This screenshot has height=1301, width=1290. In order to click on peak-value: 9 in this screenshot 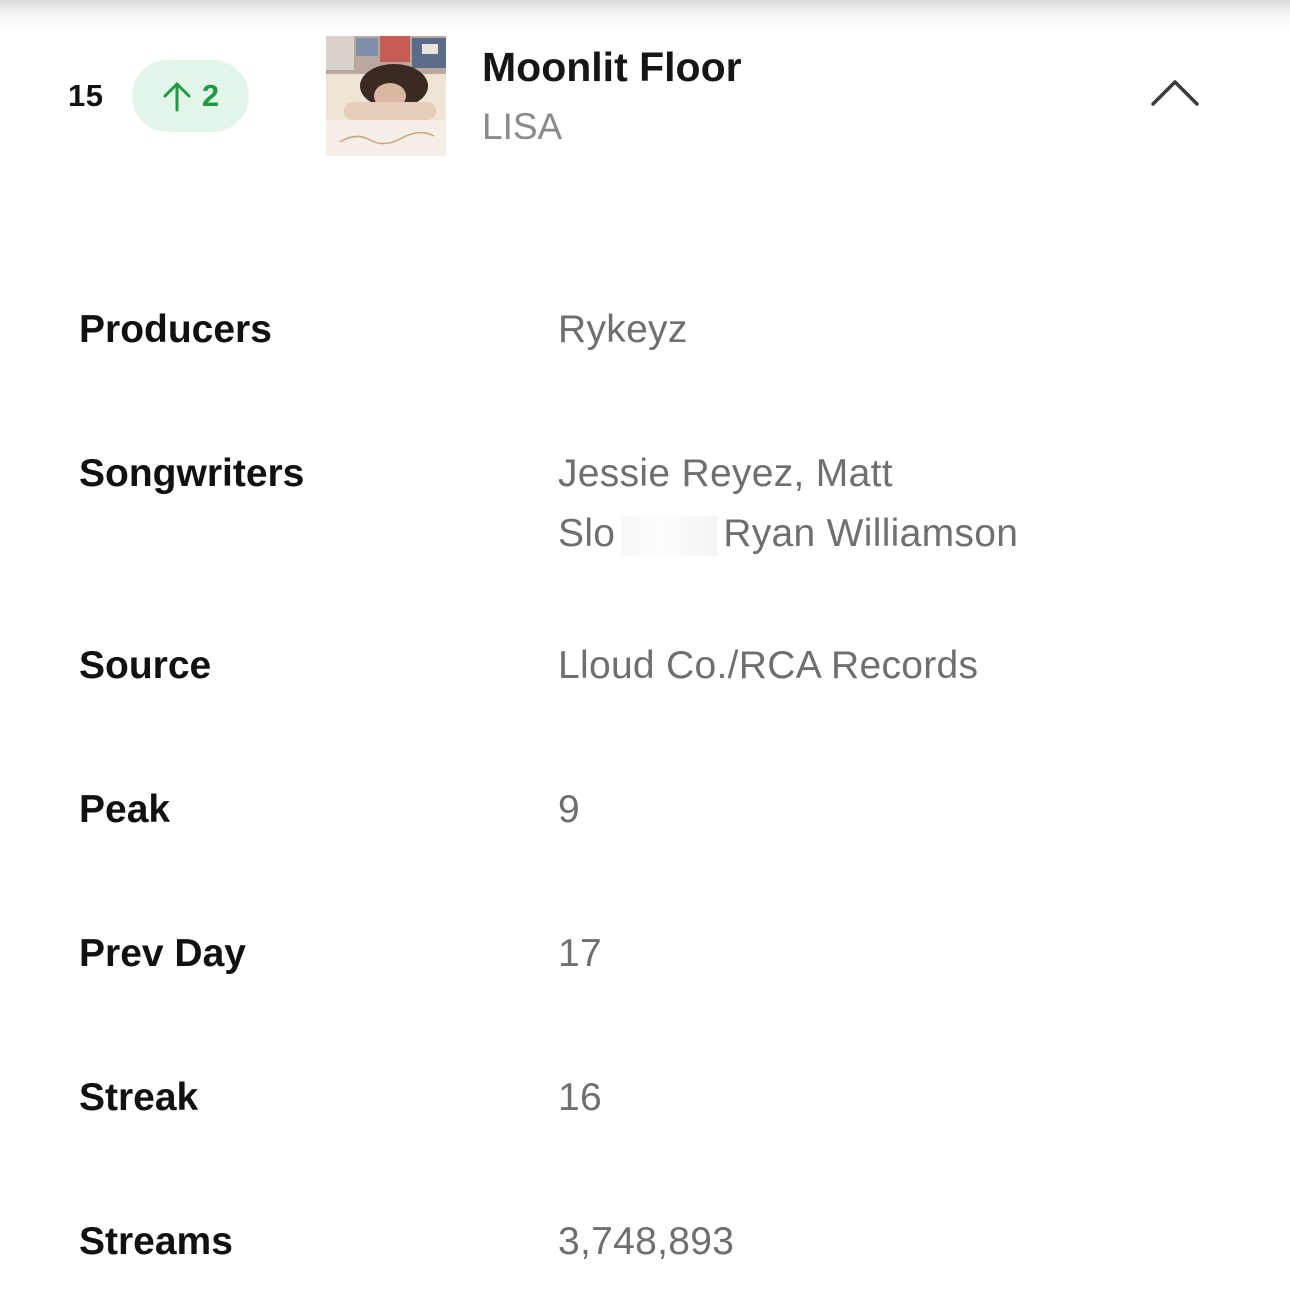, I will do `click(569, 809)`.